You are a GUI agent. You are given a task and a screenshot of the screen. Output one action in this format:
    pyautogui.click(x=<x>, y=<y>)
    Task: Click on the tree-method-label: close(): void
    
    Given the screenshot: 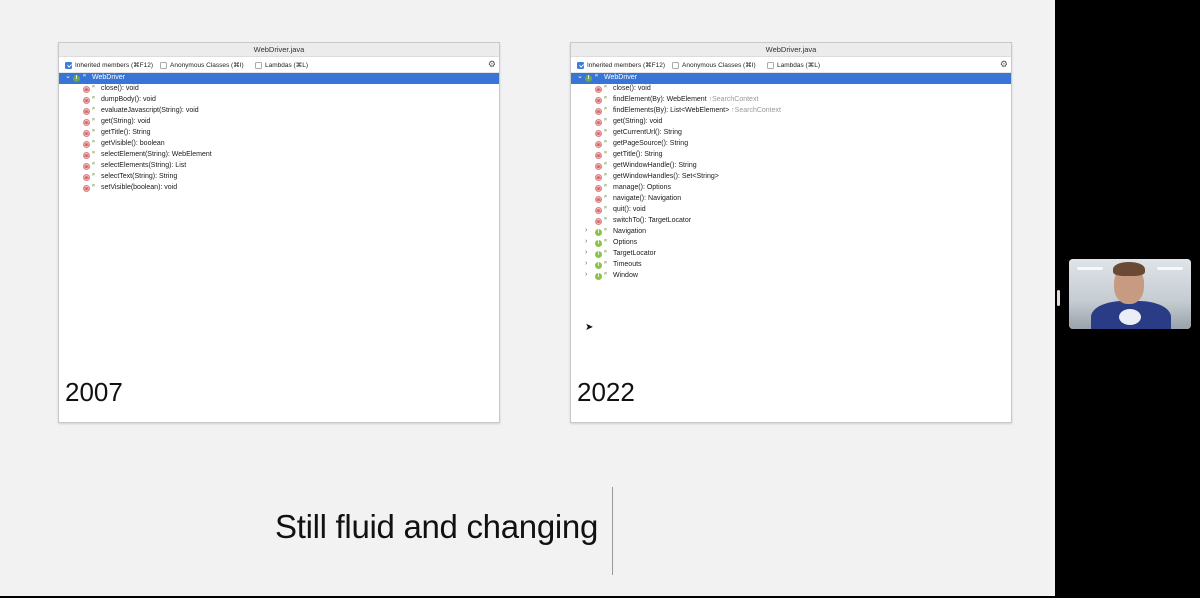 What is the action you would take?
    pyautogui.click(x=632, y=88)
    